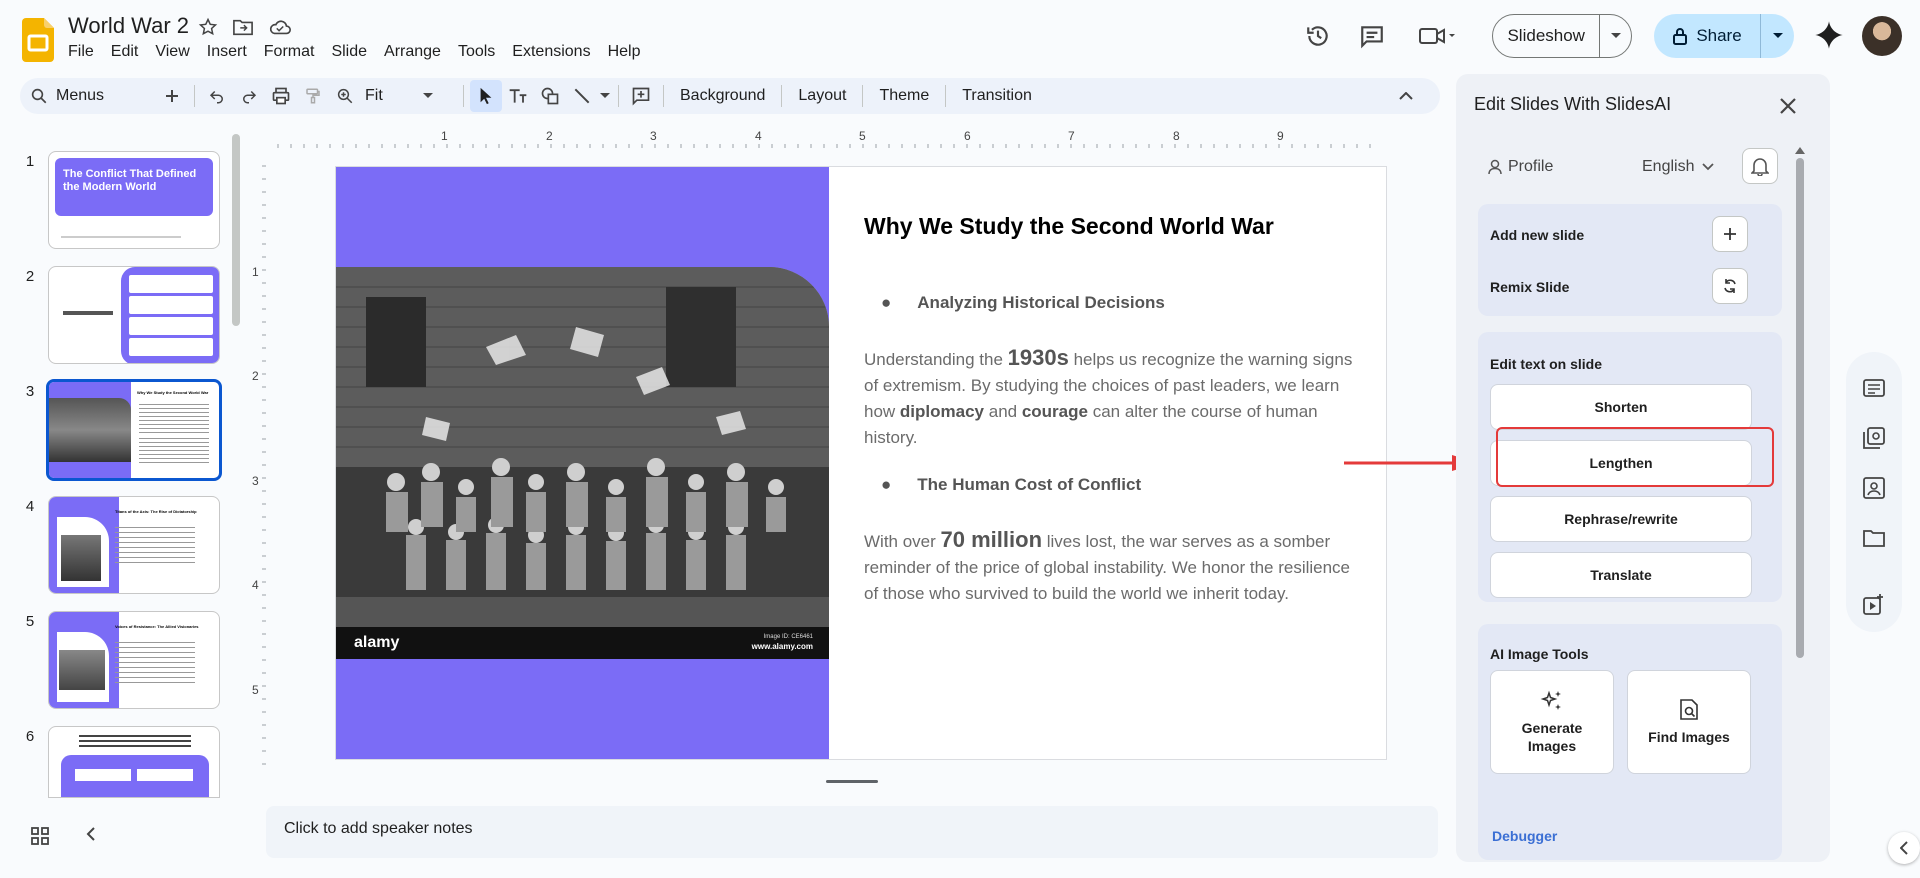 The height and width of the screenshot is (878, 1920). What do you see at coordinates (30, 621) in the screenshot?
I see `slide-number: 5` at bounding box center [30, 621].